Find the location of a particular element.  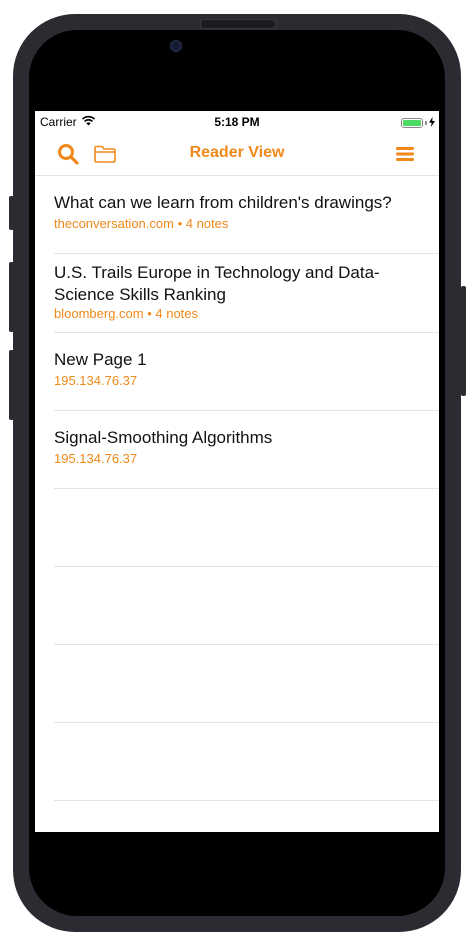

battery-indicator is located at coordinates (418, 123).